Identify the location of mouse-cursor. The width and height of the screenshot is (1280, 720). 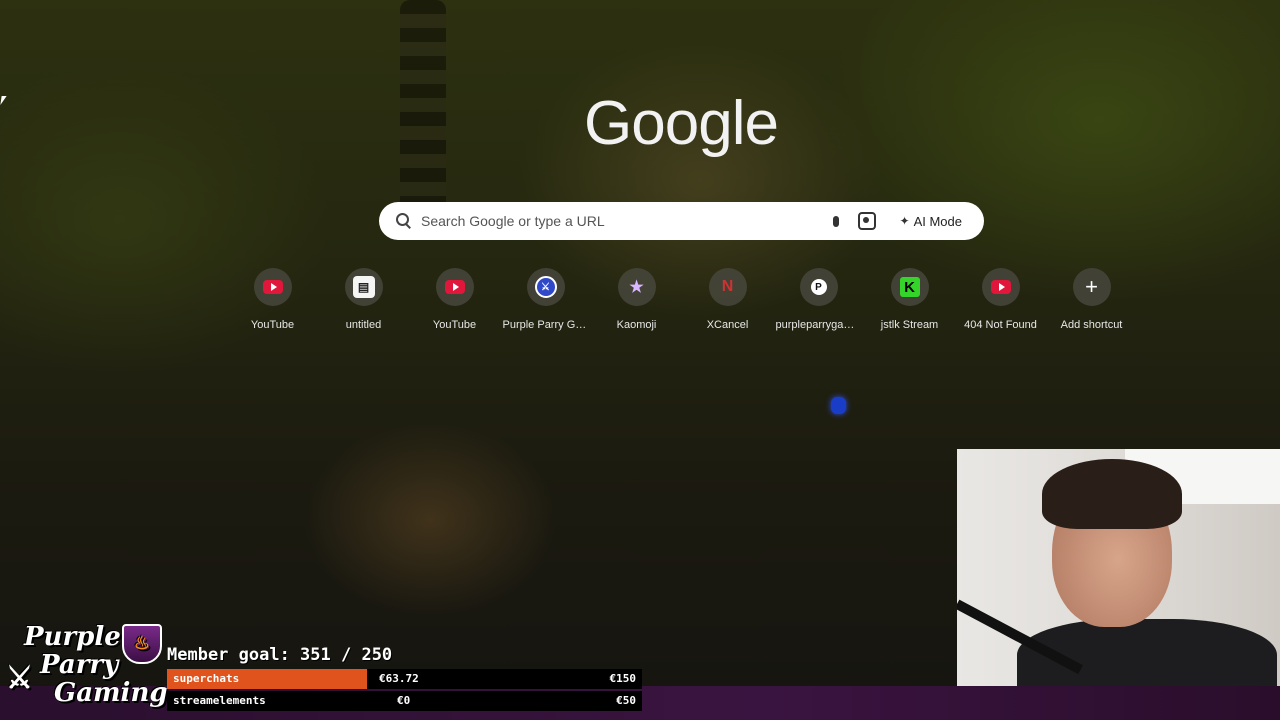
(3, 100).